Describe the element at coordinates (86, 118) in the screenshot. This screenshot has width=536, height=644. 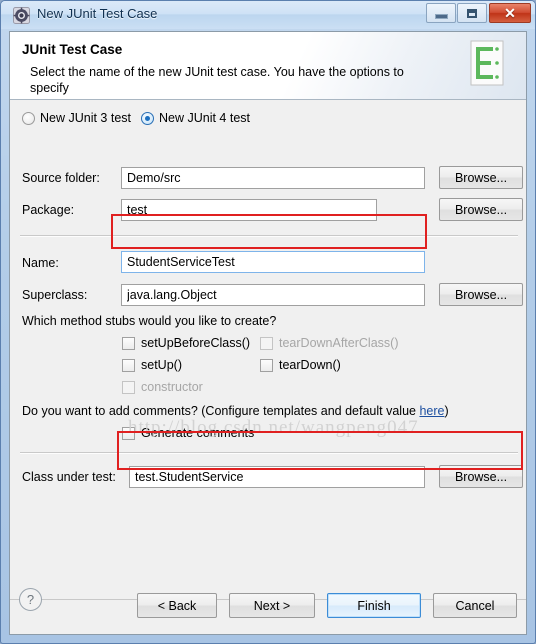
I see `radio-junit3-label: New JUnit 3 test` at that location.